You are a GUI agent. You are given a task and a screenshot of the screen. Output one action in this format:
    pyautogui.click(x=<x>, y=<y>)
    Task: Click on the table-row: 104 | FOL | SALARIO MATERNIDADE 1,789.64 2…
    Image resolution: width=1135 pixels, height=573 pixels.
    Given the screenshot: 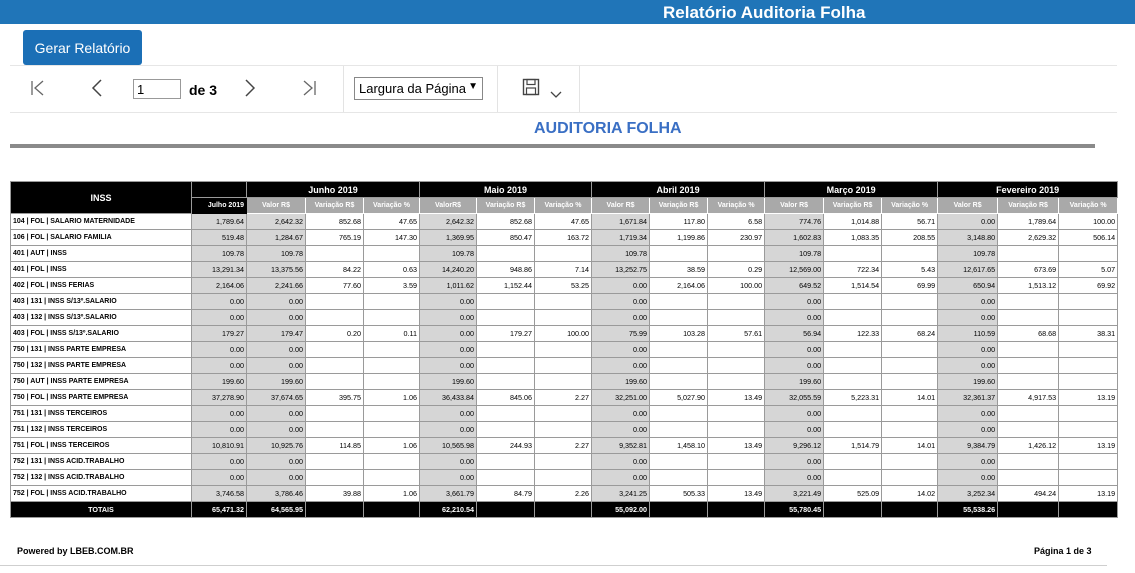 What is the action you would take?
    pyautogui.click(x=564, y=221)
    